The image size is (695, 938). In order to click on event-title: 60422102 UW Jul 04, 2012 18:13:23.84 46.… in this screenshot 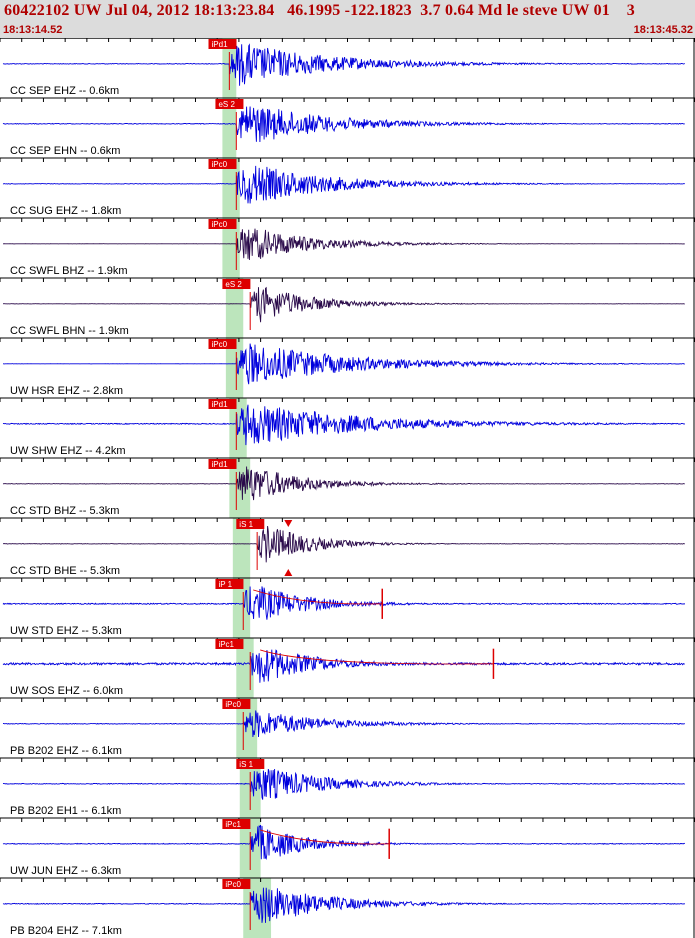, I will do `click(319, 10)`.